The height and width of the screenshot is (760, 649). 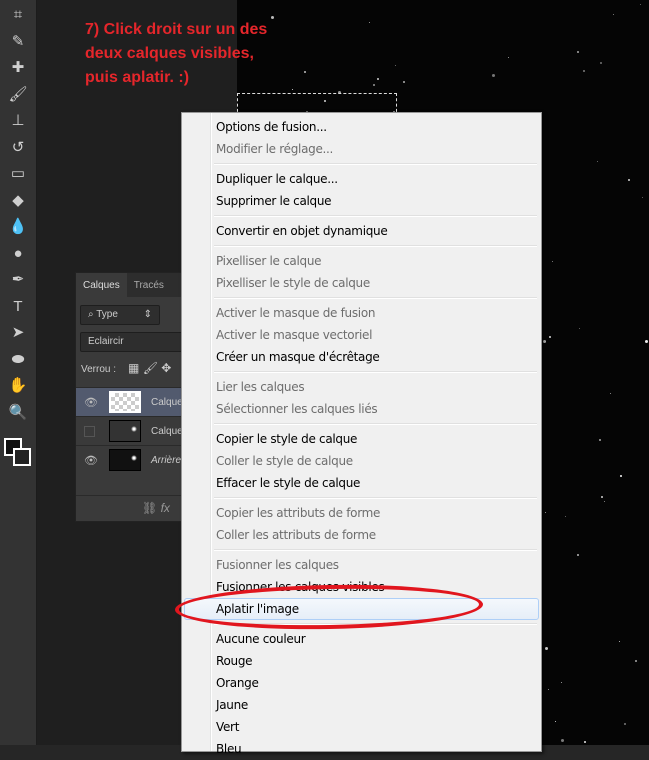 What do you see at coordinates (18, 254) in the screenshot?
I see `dodge-tool-icon: ●` at bounding box center [18, 254].